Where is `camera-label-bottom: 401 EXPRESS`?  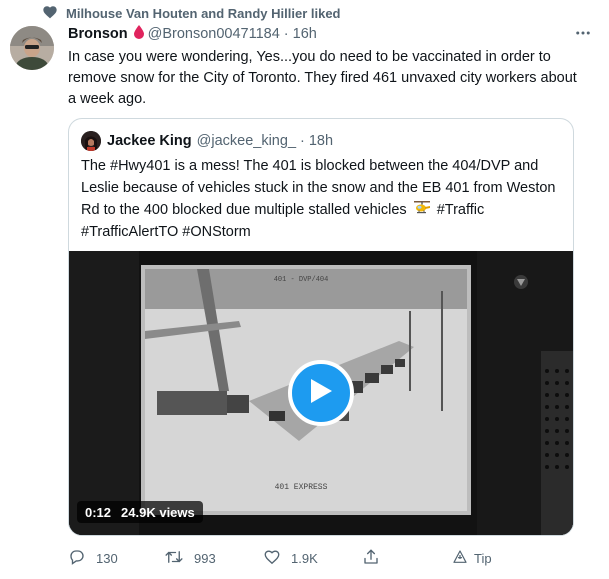 camera-label-bottom: 401 EXPRESS is located at coordinates (301, 487).